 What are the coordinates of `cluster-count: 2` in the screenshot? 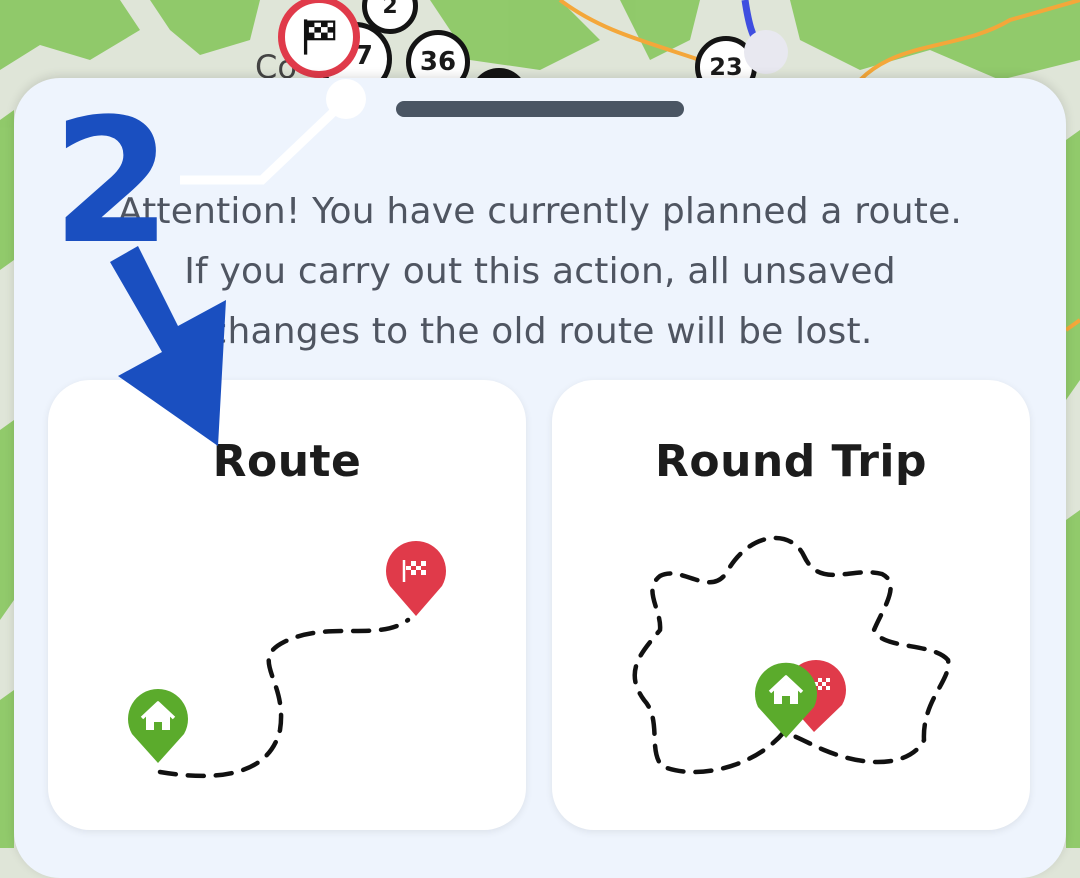 It's located at (390, 9).